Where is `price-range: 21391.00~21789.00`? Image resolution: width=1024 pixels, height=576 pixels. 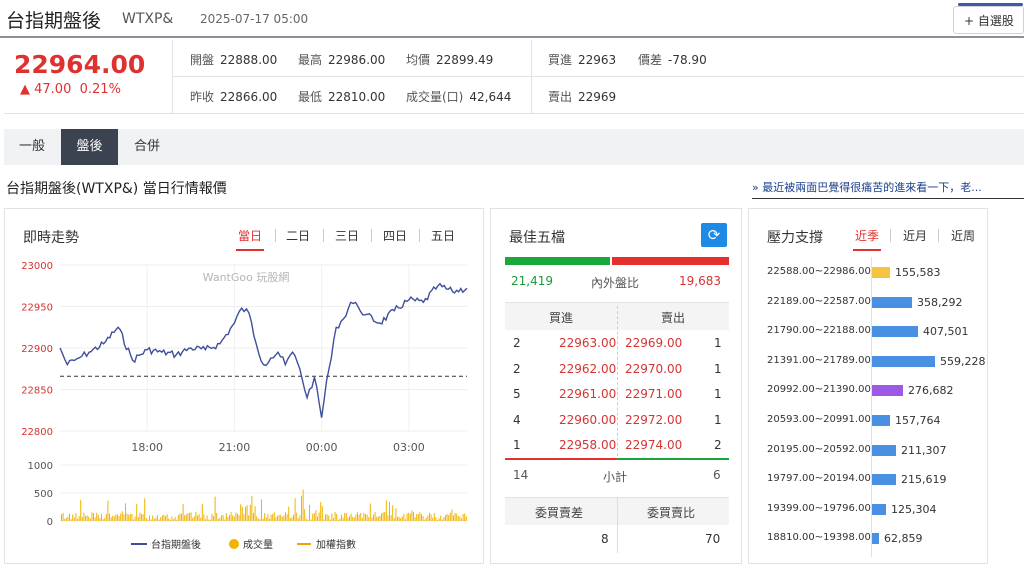 price-range: 21391.00~21789.00 is located at coordinates (819, 360).